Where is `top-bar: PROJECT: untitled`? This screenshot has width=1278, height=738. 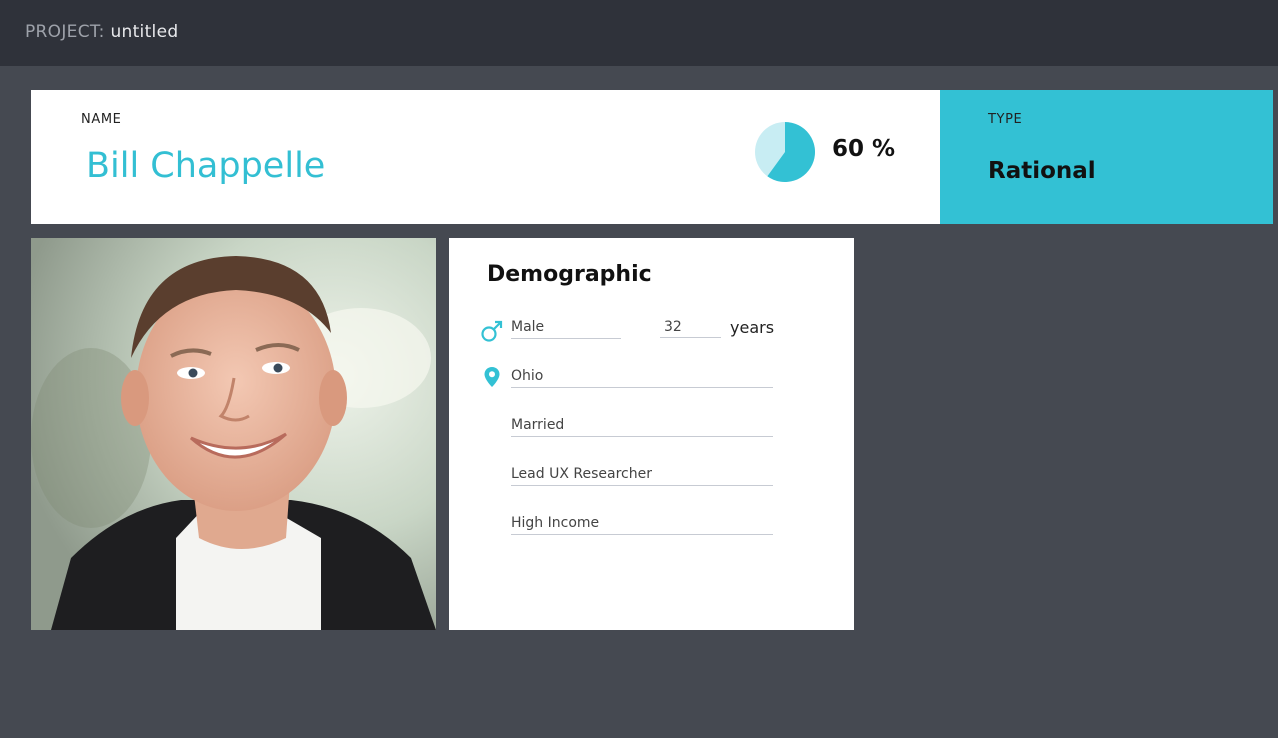
top-bar: PROJECT: untitled is located at coordinates (639, 33).